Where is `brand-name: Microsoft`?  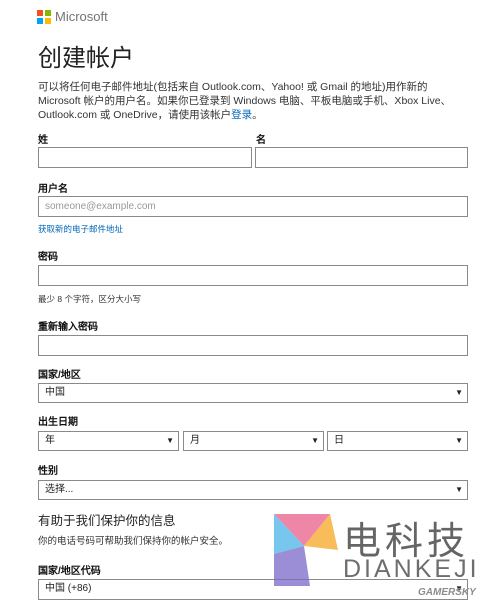
brand-name: Microsoft is located at coordinates (81, 16).